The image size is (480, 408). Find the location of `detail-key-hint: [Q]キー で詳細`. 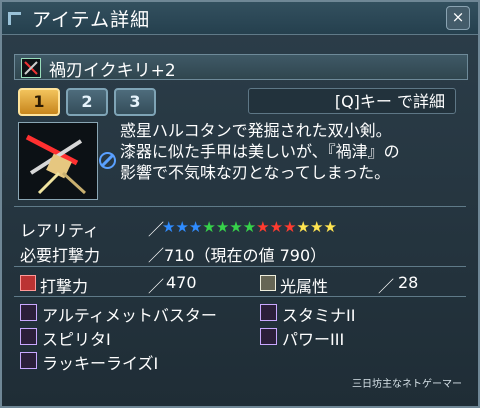

detail-key-hint: [Q]キー で詳細 is located at coordinates (352, 101).